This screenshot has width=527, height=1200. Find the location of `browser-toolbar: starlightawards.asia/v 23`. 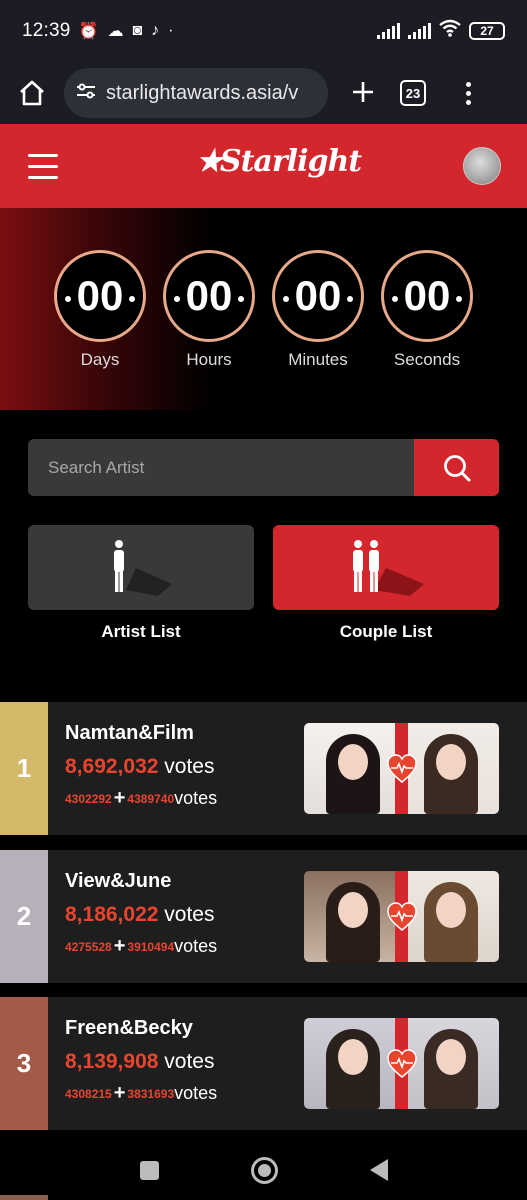

browser-toolbar: starlightawards.asia/v 23 is located at coordinates (263, 93).